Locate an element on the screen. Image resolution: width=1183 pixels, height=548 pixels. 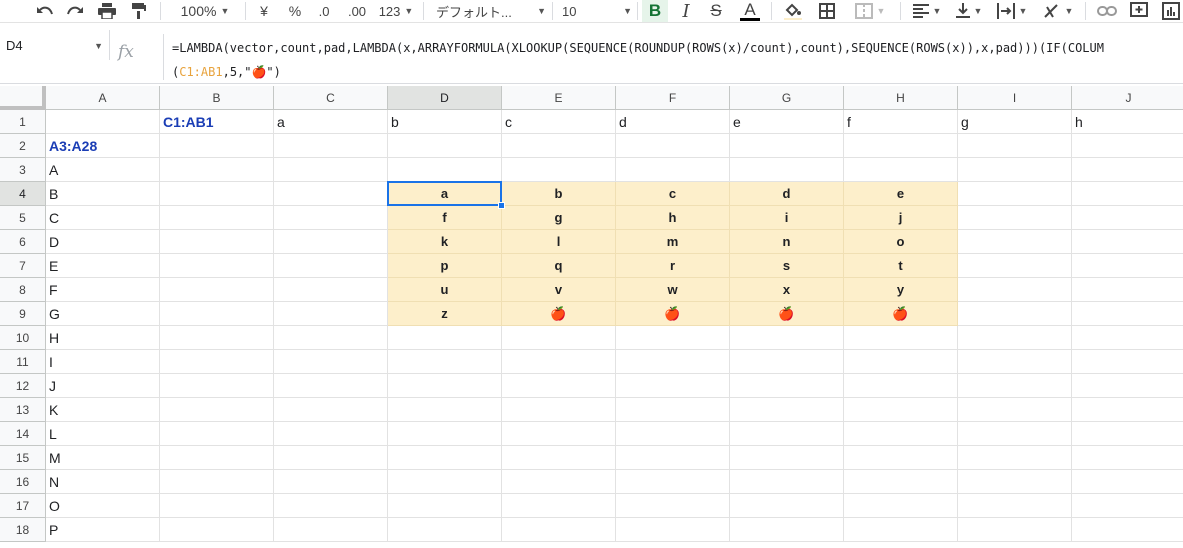
cell-b2 is located at coordinates (217, 146).